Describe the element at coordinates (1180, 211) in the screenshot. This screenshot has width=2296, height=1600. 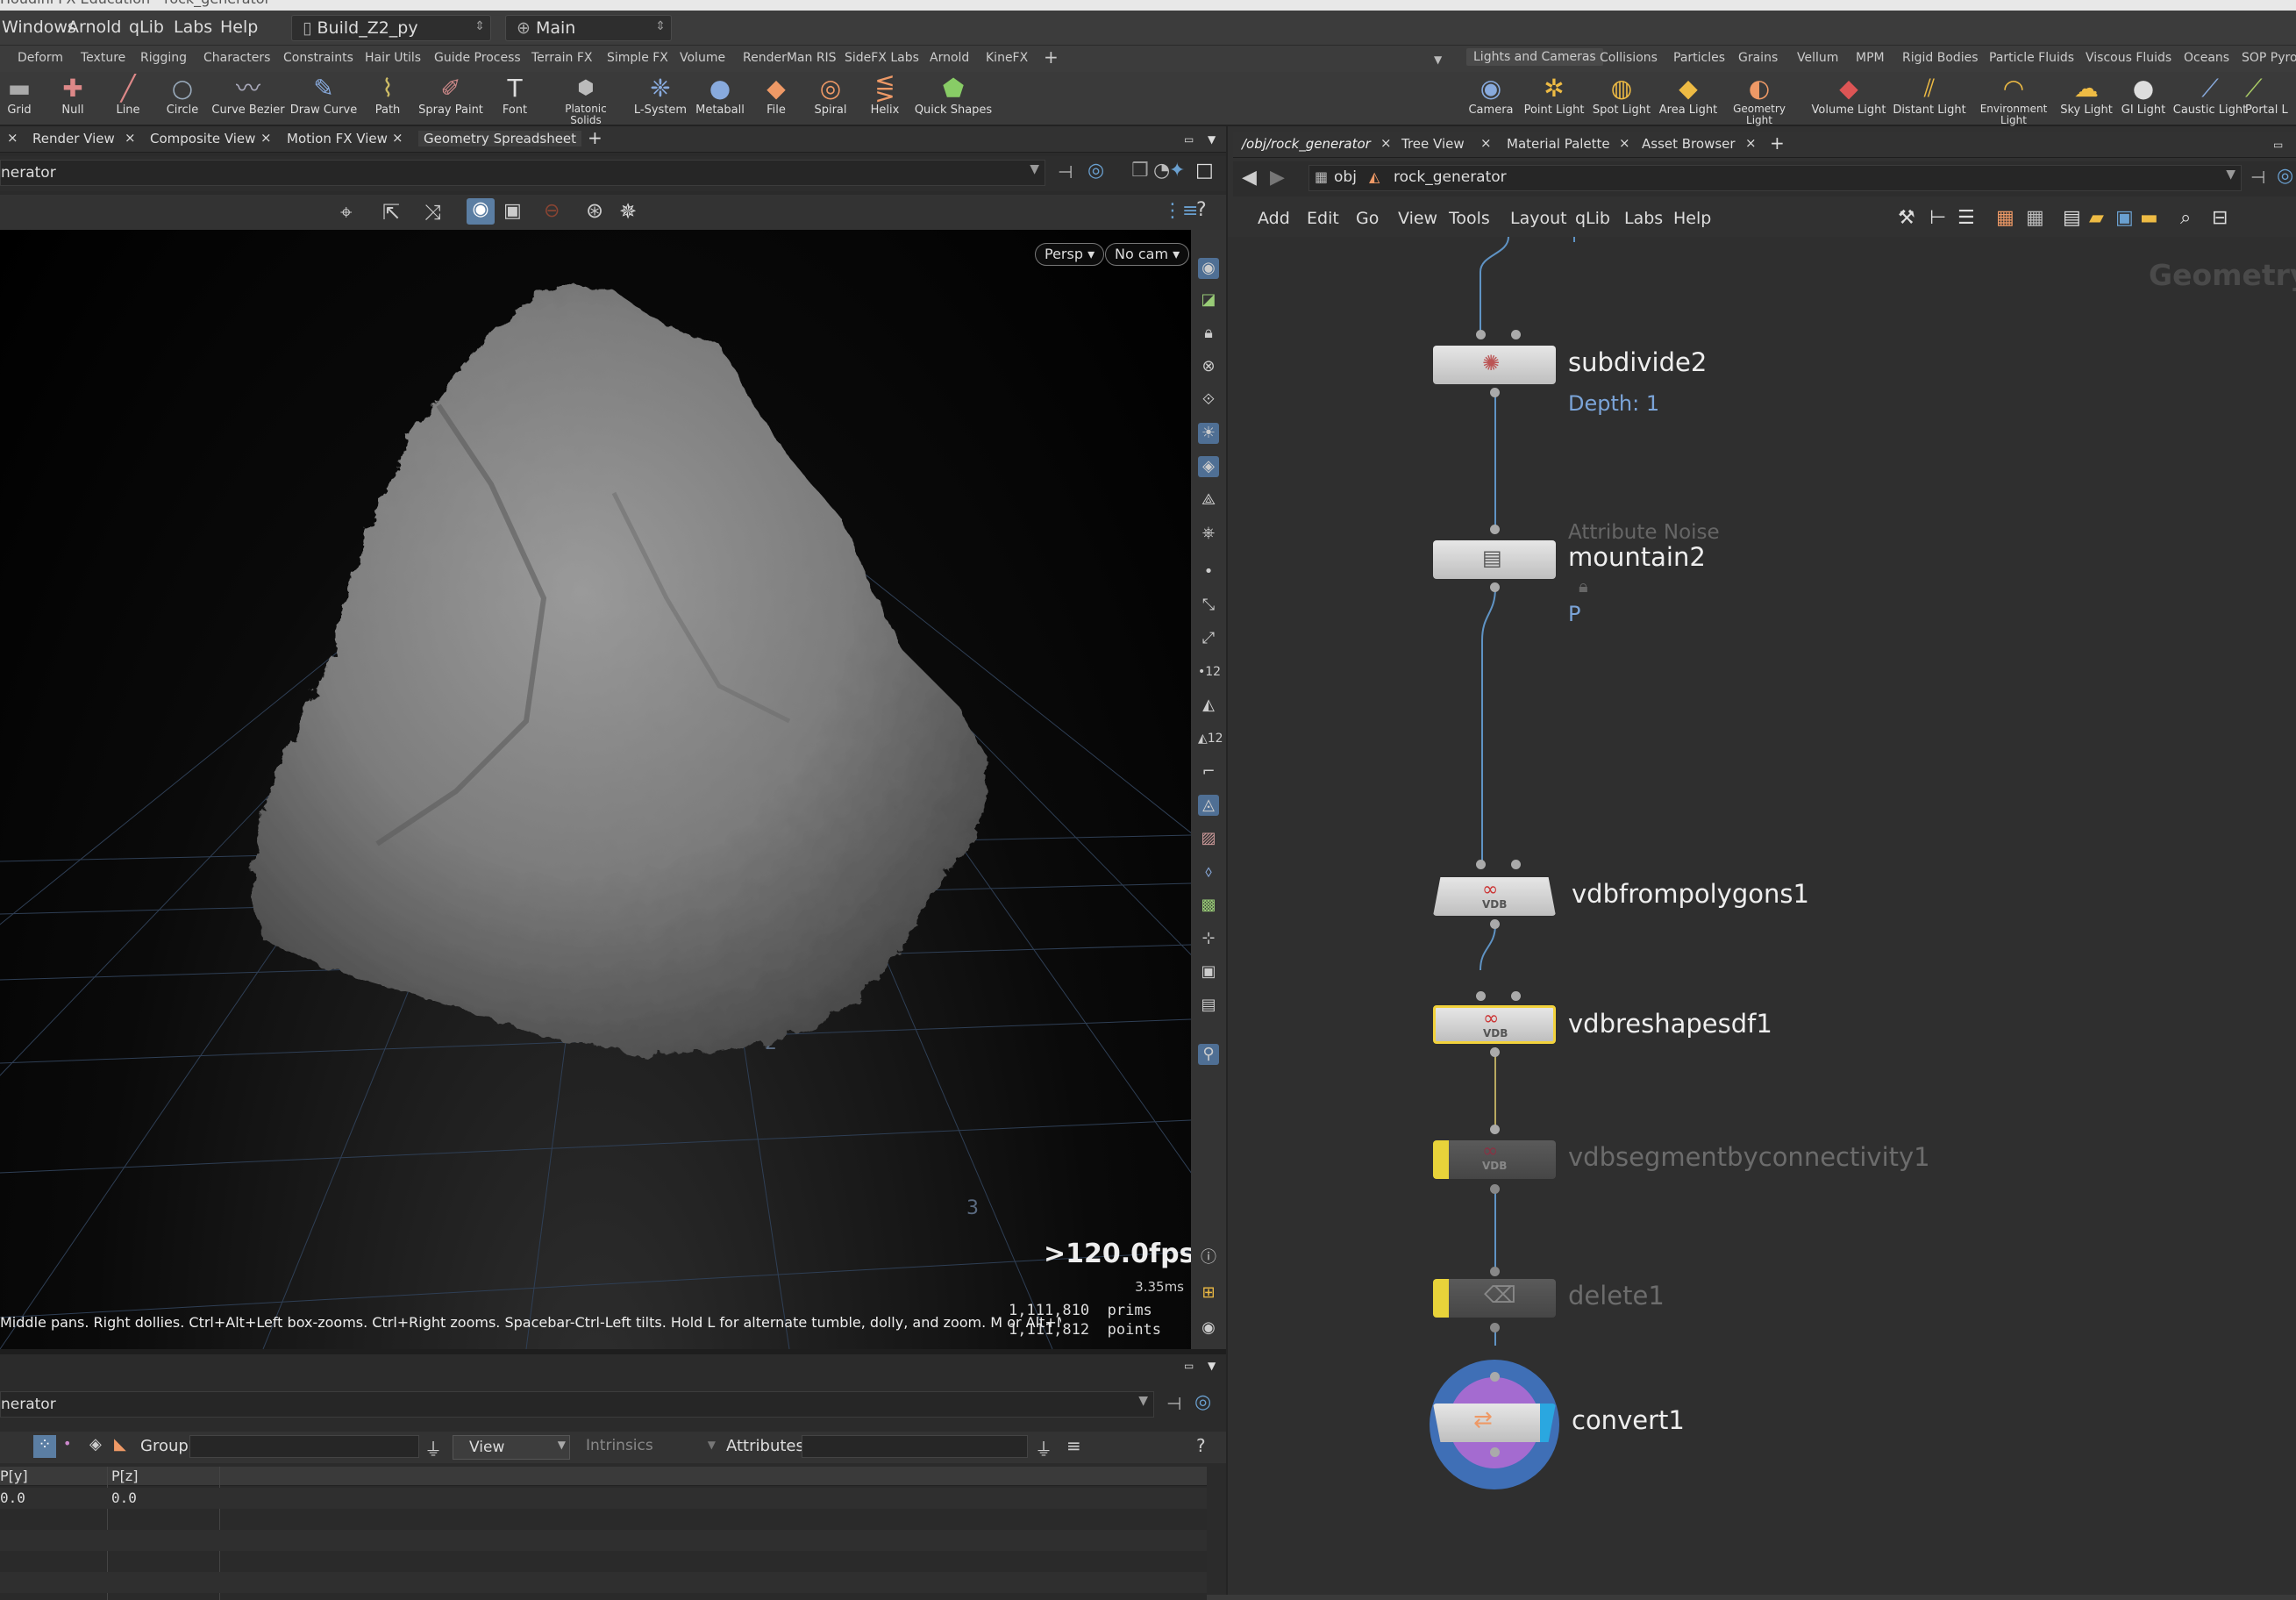
I see `layout-icon: ⋮≡` at that location.